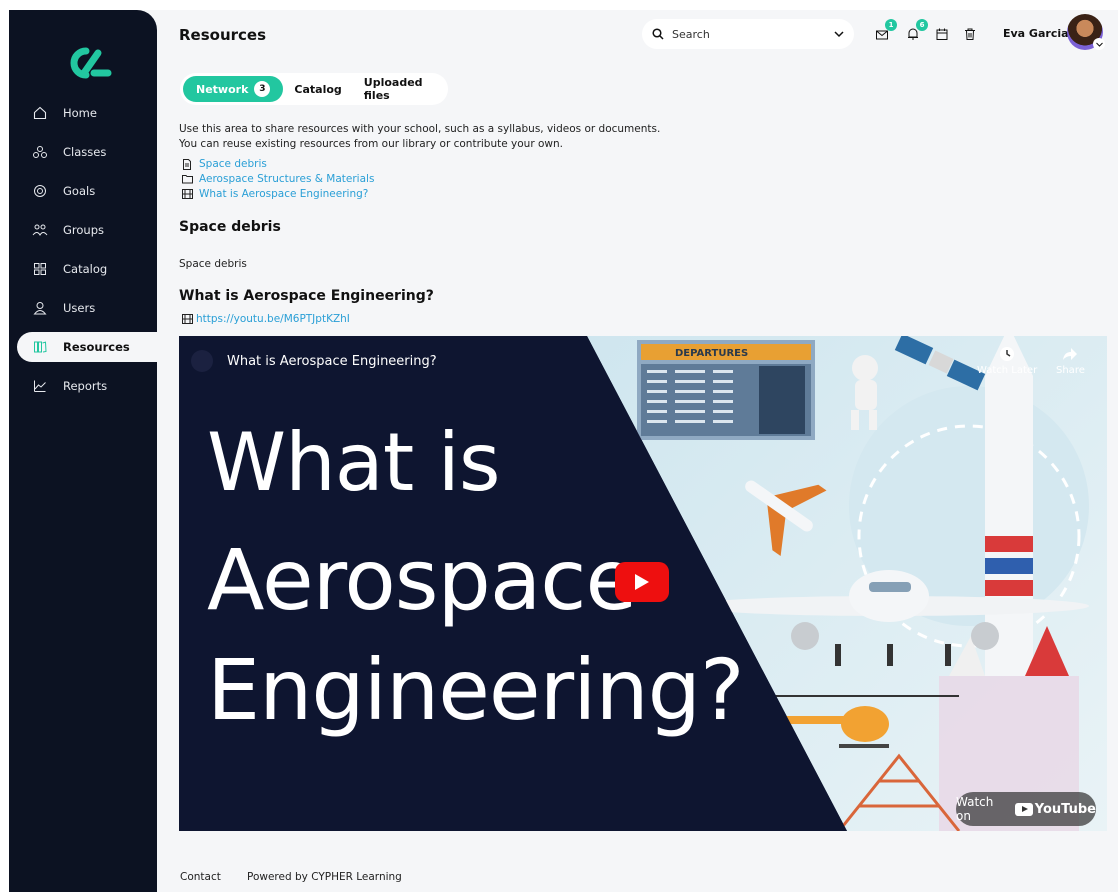 This screenshot has height=892, width=1118. I want to click on users-icon, so click(40, 308).